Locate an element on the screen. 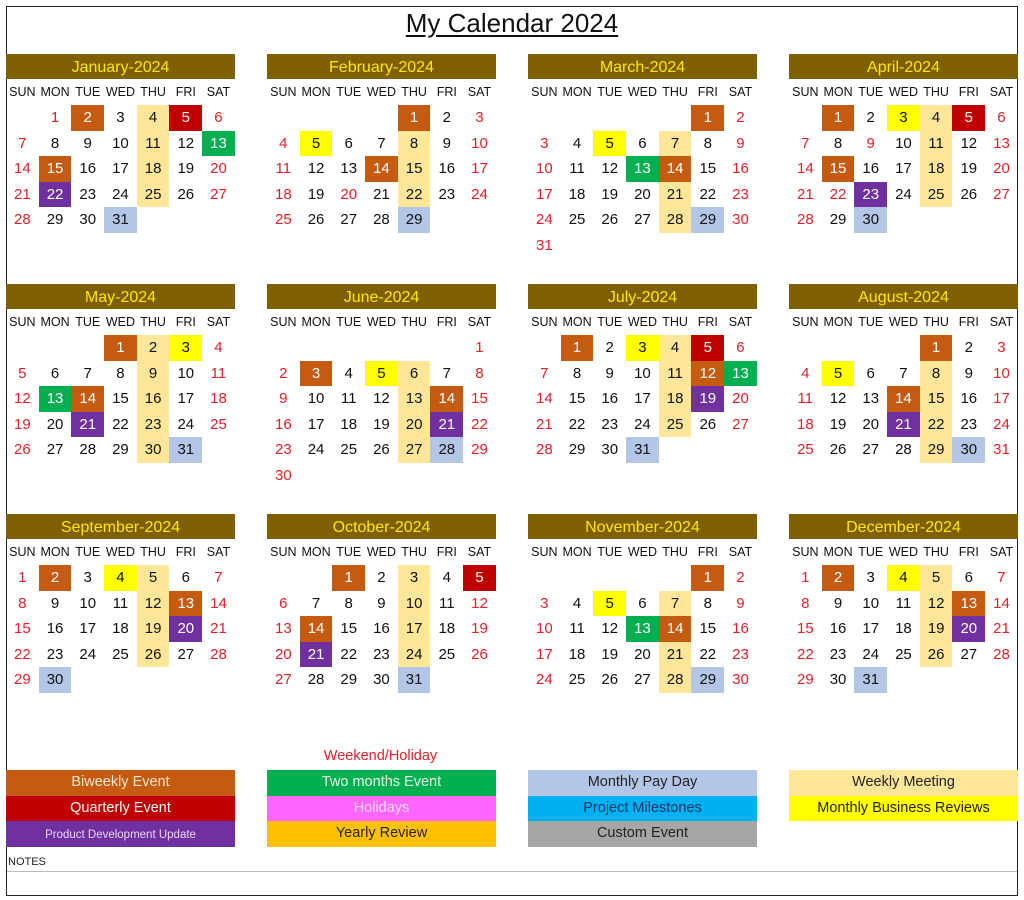  day-cell: 29 is located at coordinates (708, 220).